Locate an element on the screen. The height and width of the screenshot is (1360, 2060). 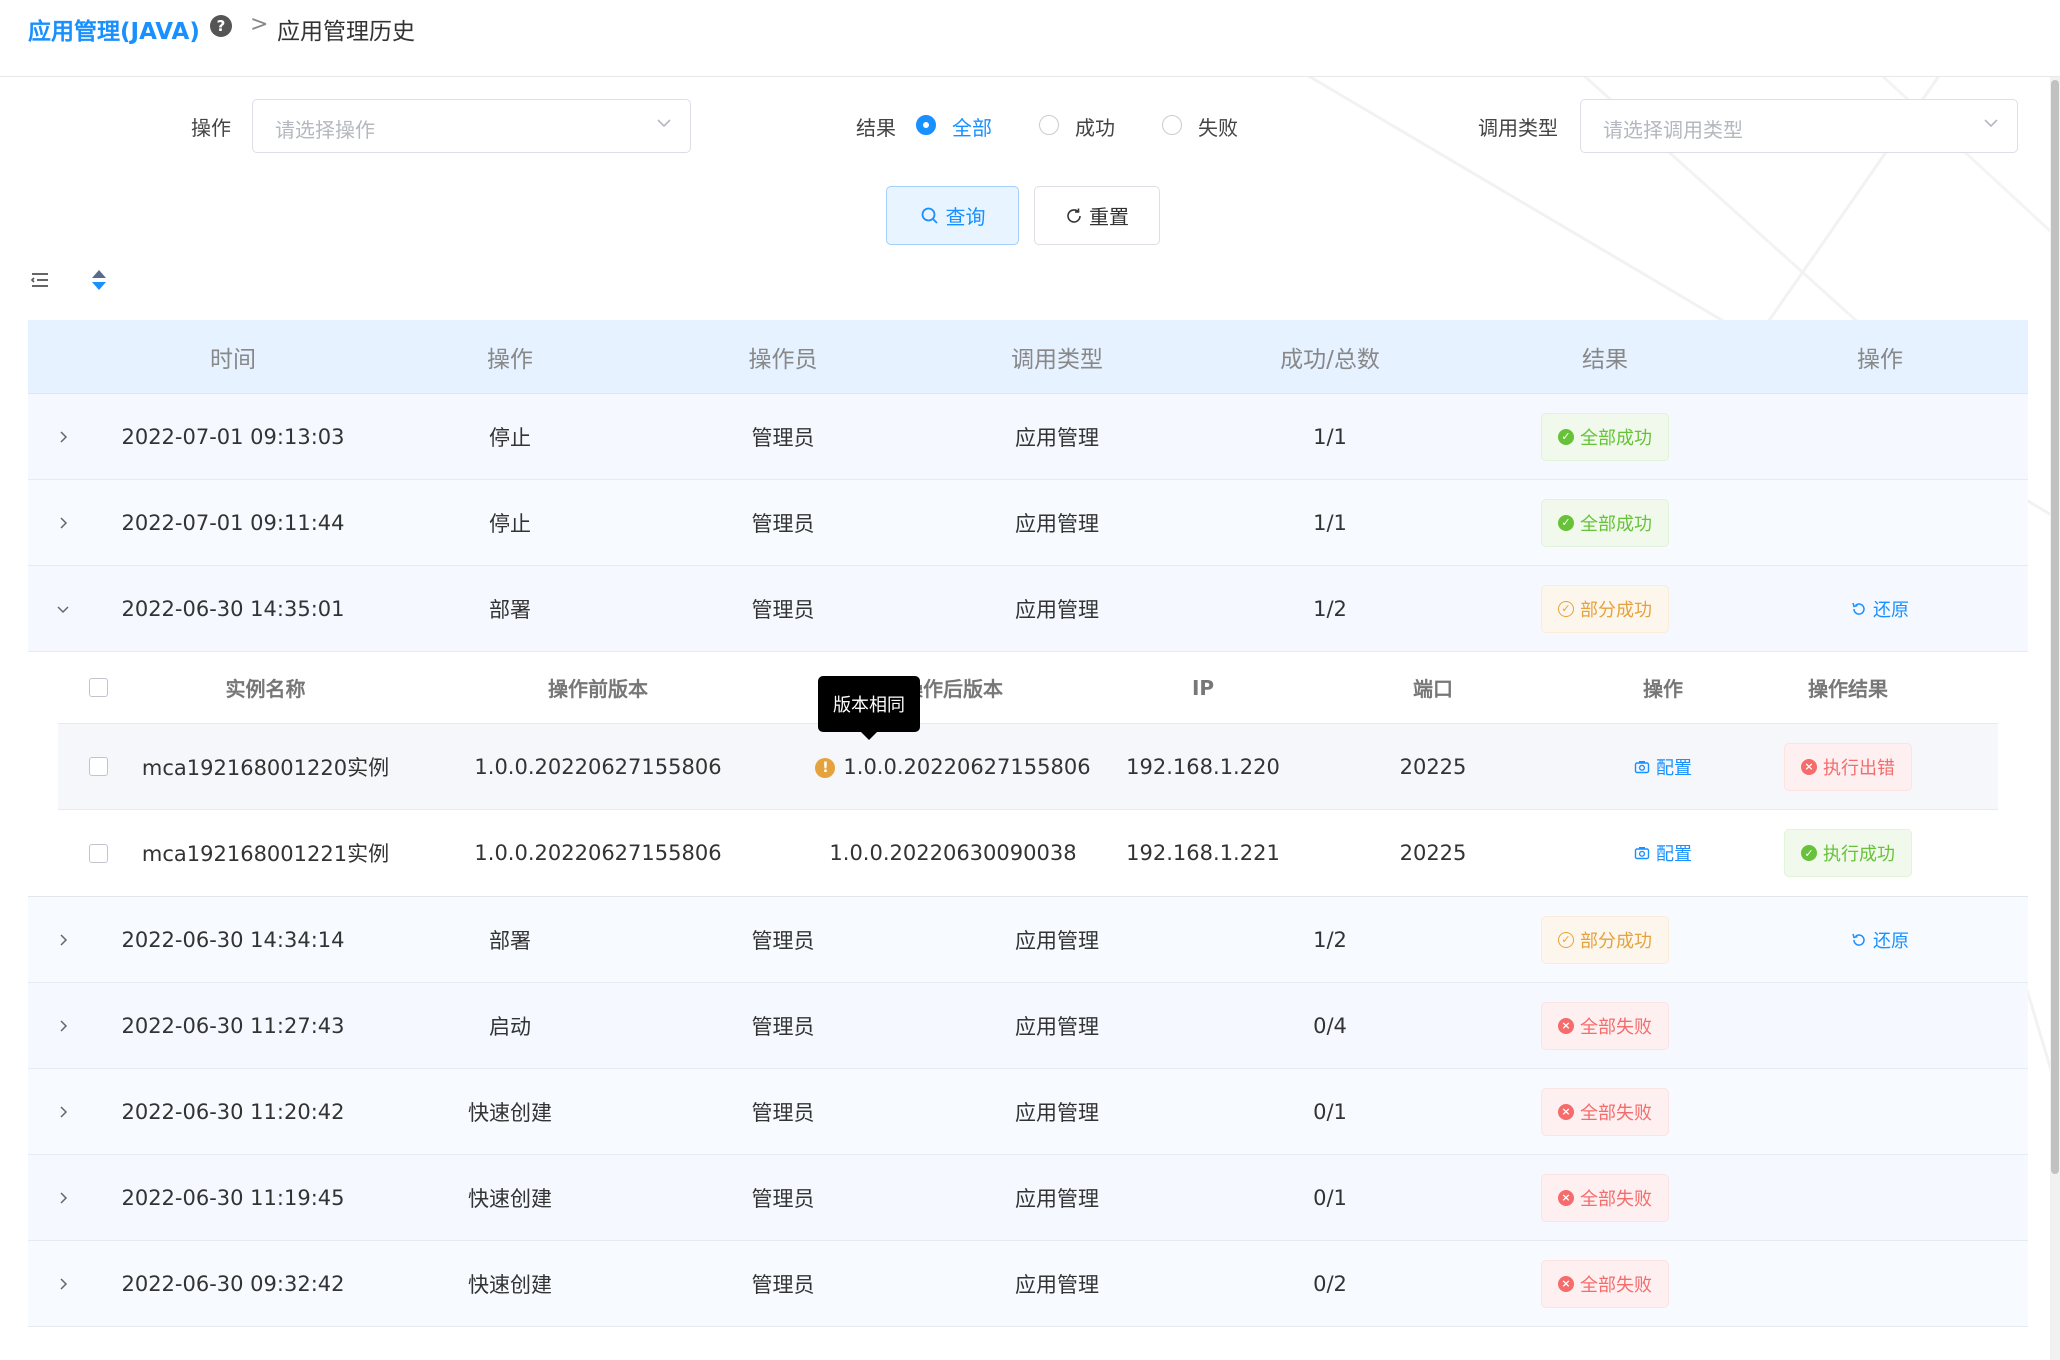
post-version-text: 1.0.0.20220630090038 is located at coordinates (953, 853).